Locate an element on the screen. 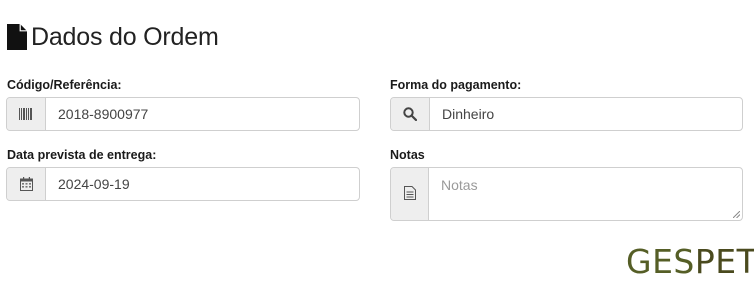  search-icon is located at coordinates (410, 114).